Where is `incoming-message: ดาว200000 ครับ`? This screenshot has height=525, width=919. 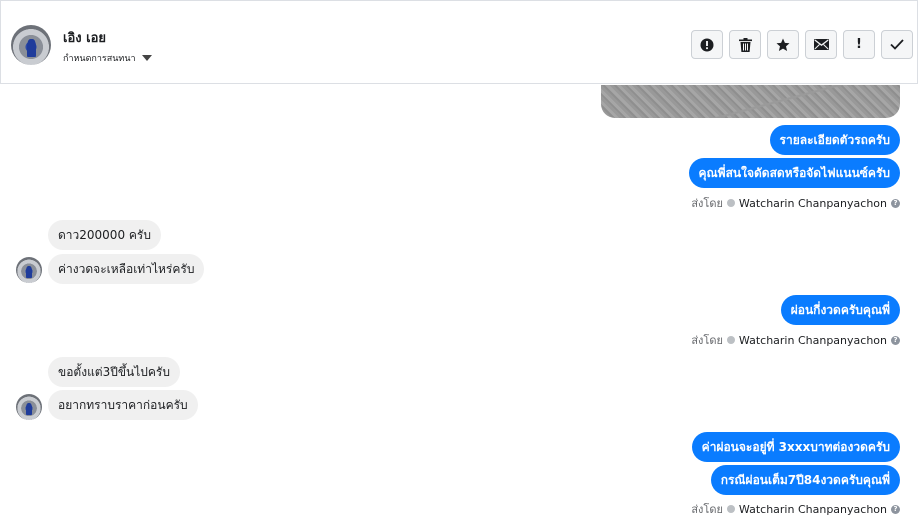
incoming-message: ดาว200000 ครับ is located at coordinates (104, 235).